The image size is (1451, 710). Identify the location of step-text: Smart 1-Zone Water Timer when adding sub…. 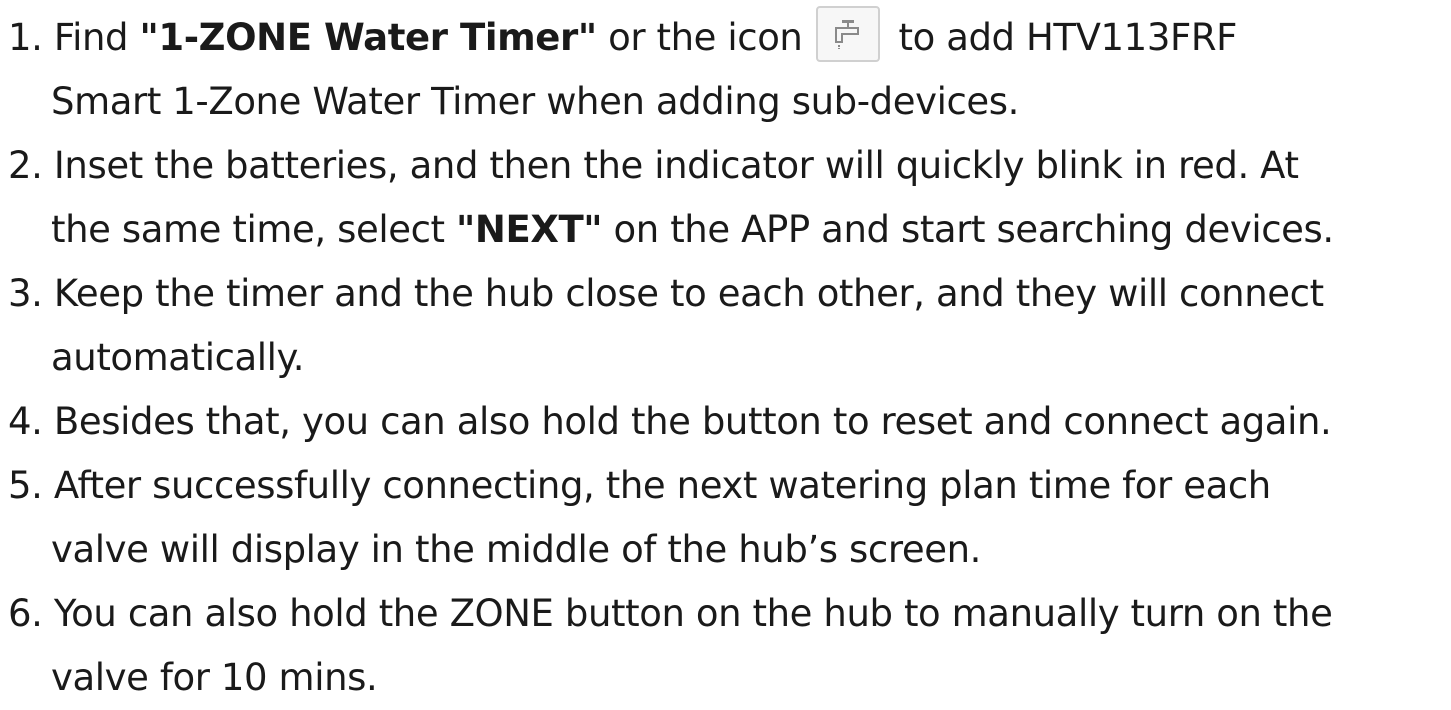
(535, 101).